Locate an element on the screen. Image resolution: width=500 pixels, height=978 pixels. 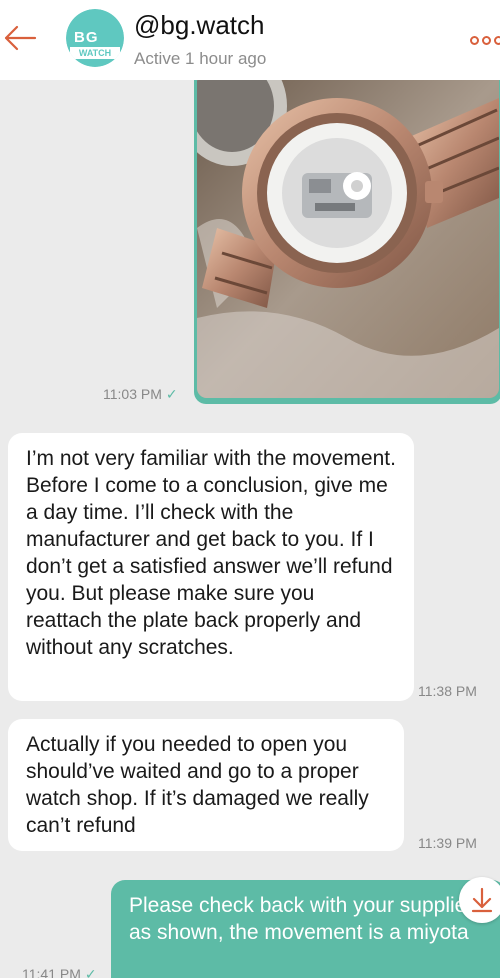
message-timestamp: 11:03 PM ✓ is located at coordinates (140, 394).